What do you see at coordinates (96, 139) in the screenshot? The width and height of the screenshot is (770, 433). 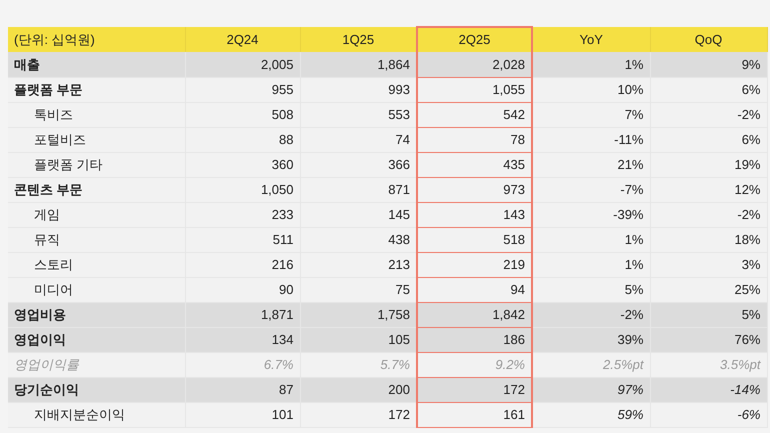 I see `table-cell: 포털비즈` at bounding box center [96, 139].